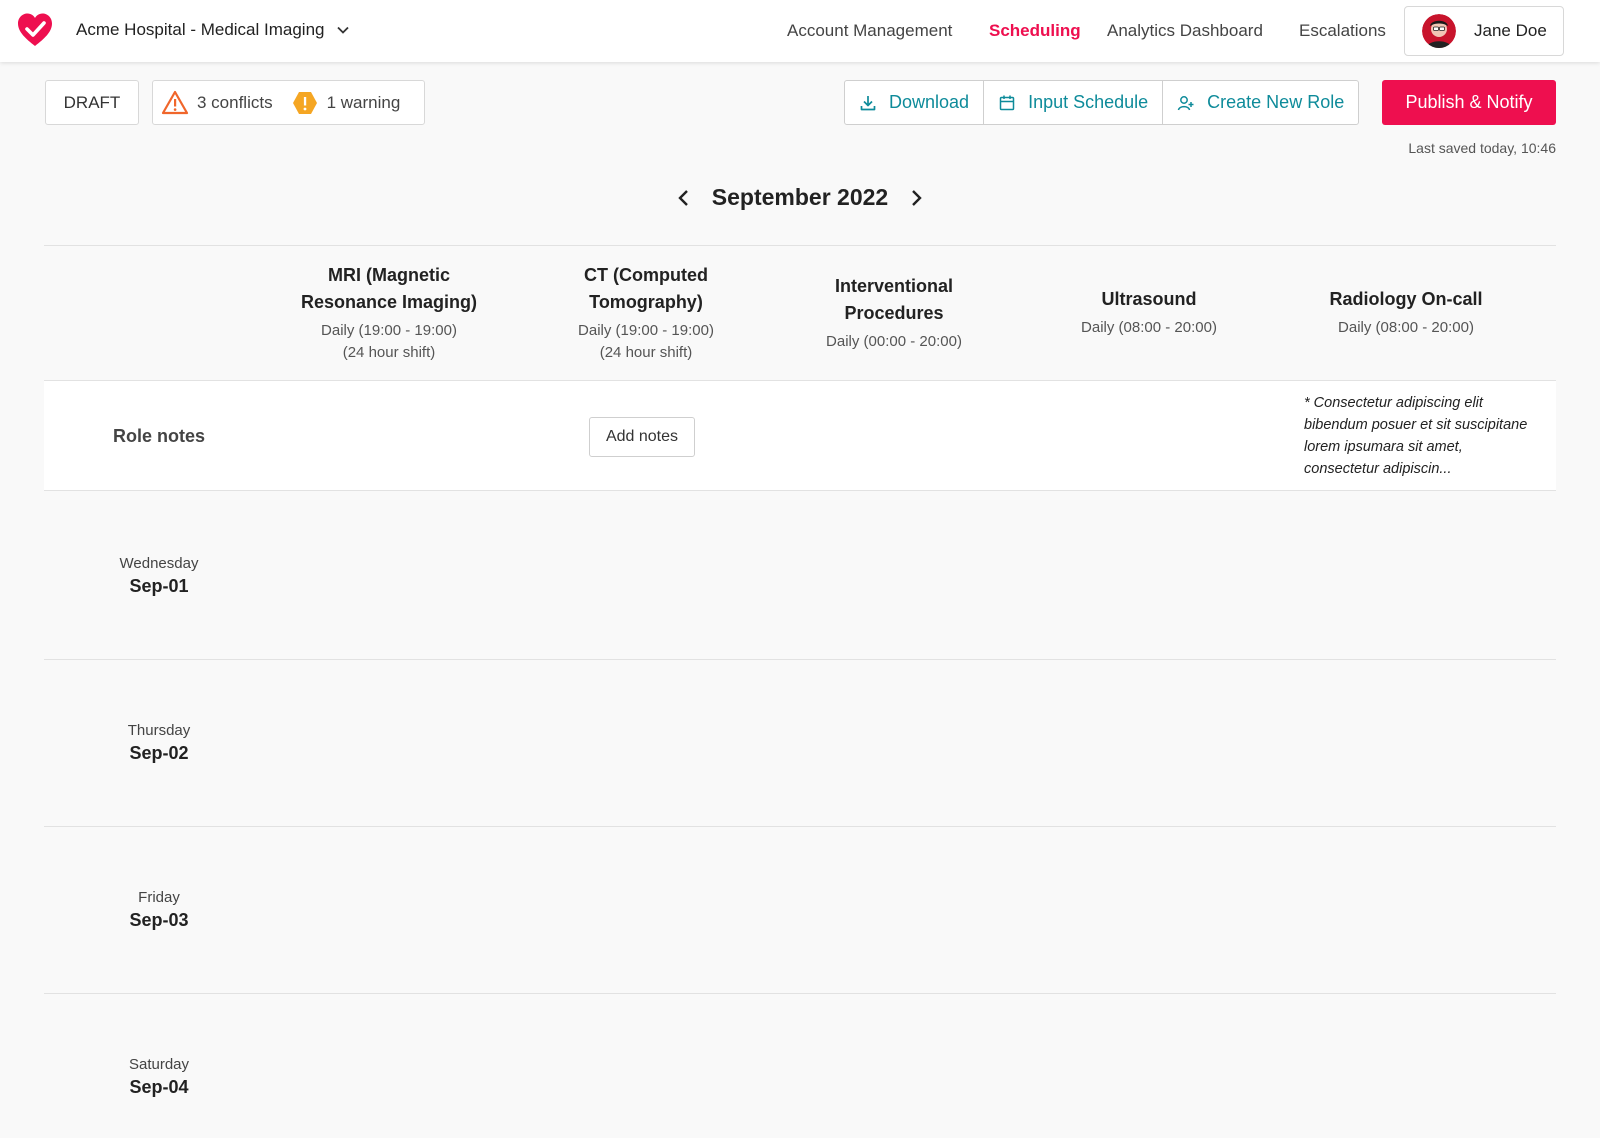  What do you see at coordinates (200, 29) in the screenshot?
I see `organization-name: Acme Hospital - Medical Imaging` at bounding box center [200, 29].